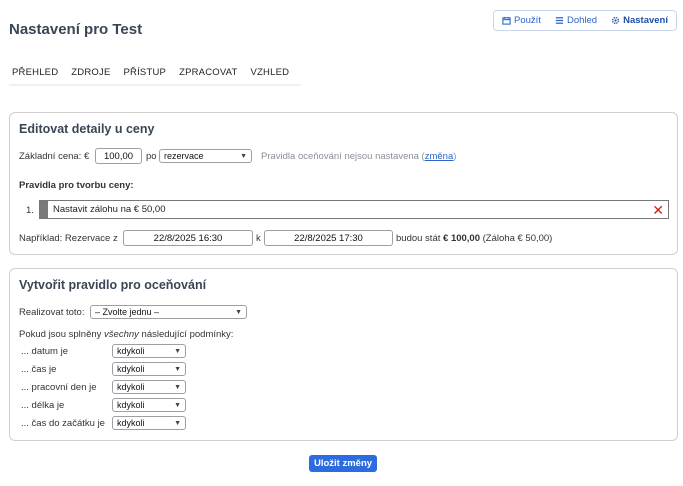 This screenshot has height=486, width=683. I want to click on tab-overview: PŘEHLED, so click(38, 72).